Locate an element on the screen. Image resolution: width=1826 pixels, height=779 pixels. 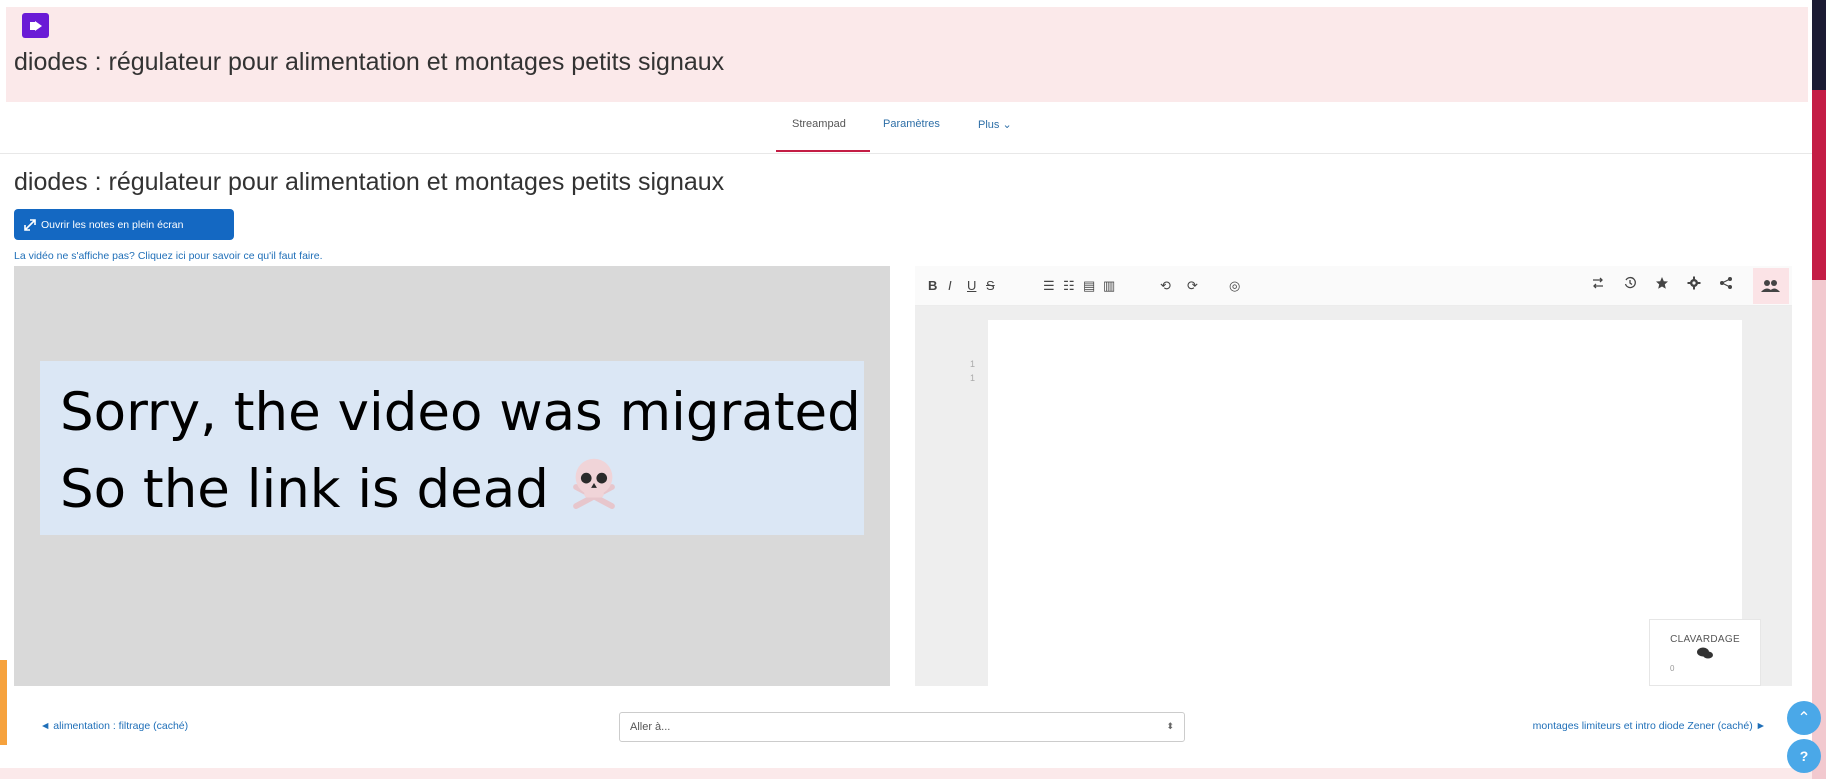
tab-streampad: Streampad is located at coordinates (819, 124).